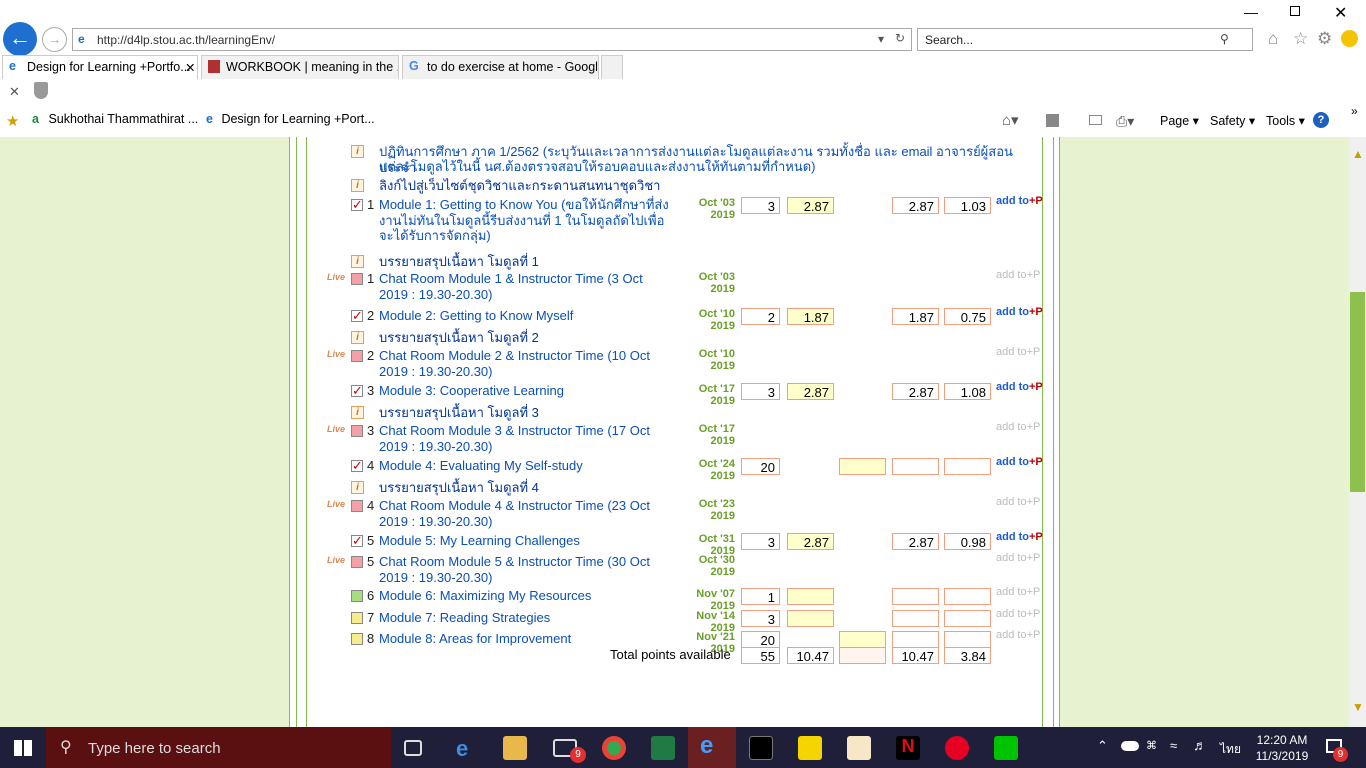  What do you see at coordinates (1173, 745) in the screenshot?
I see `wifi-icon: ≈` at bounding box center [1173, 745].